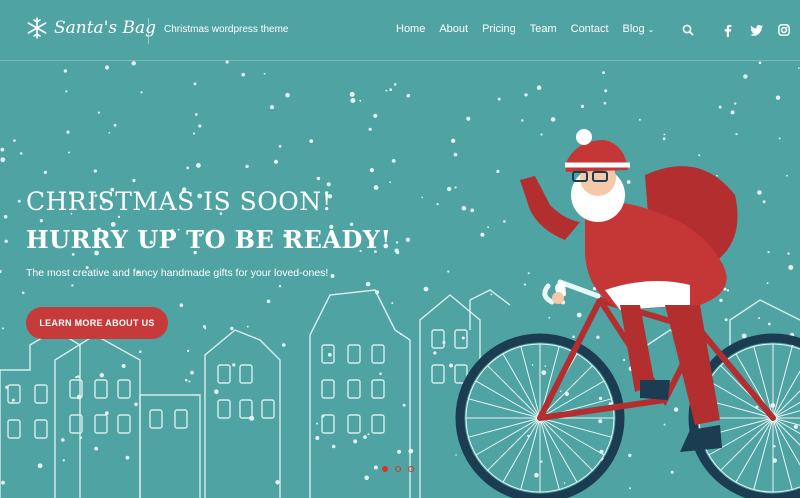 Image resolution: width=800 pixels, height=498 pixels. Describe the element at coordinates (499, 29) in the screenshot. I see `nav-pricing: Pricing` at that location.